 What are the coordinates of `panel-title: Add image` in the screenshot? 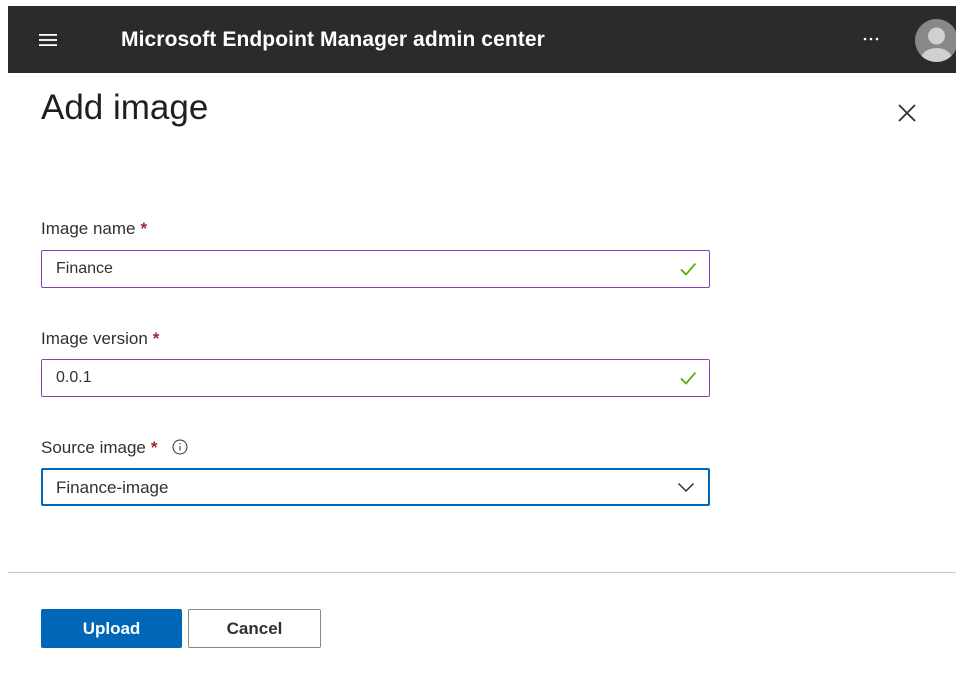 It's located at (125, 107).